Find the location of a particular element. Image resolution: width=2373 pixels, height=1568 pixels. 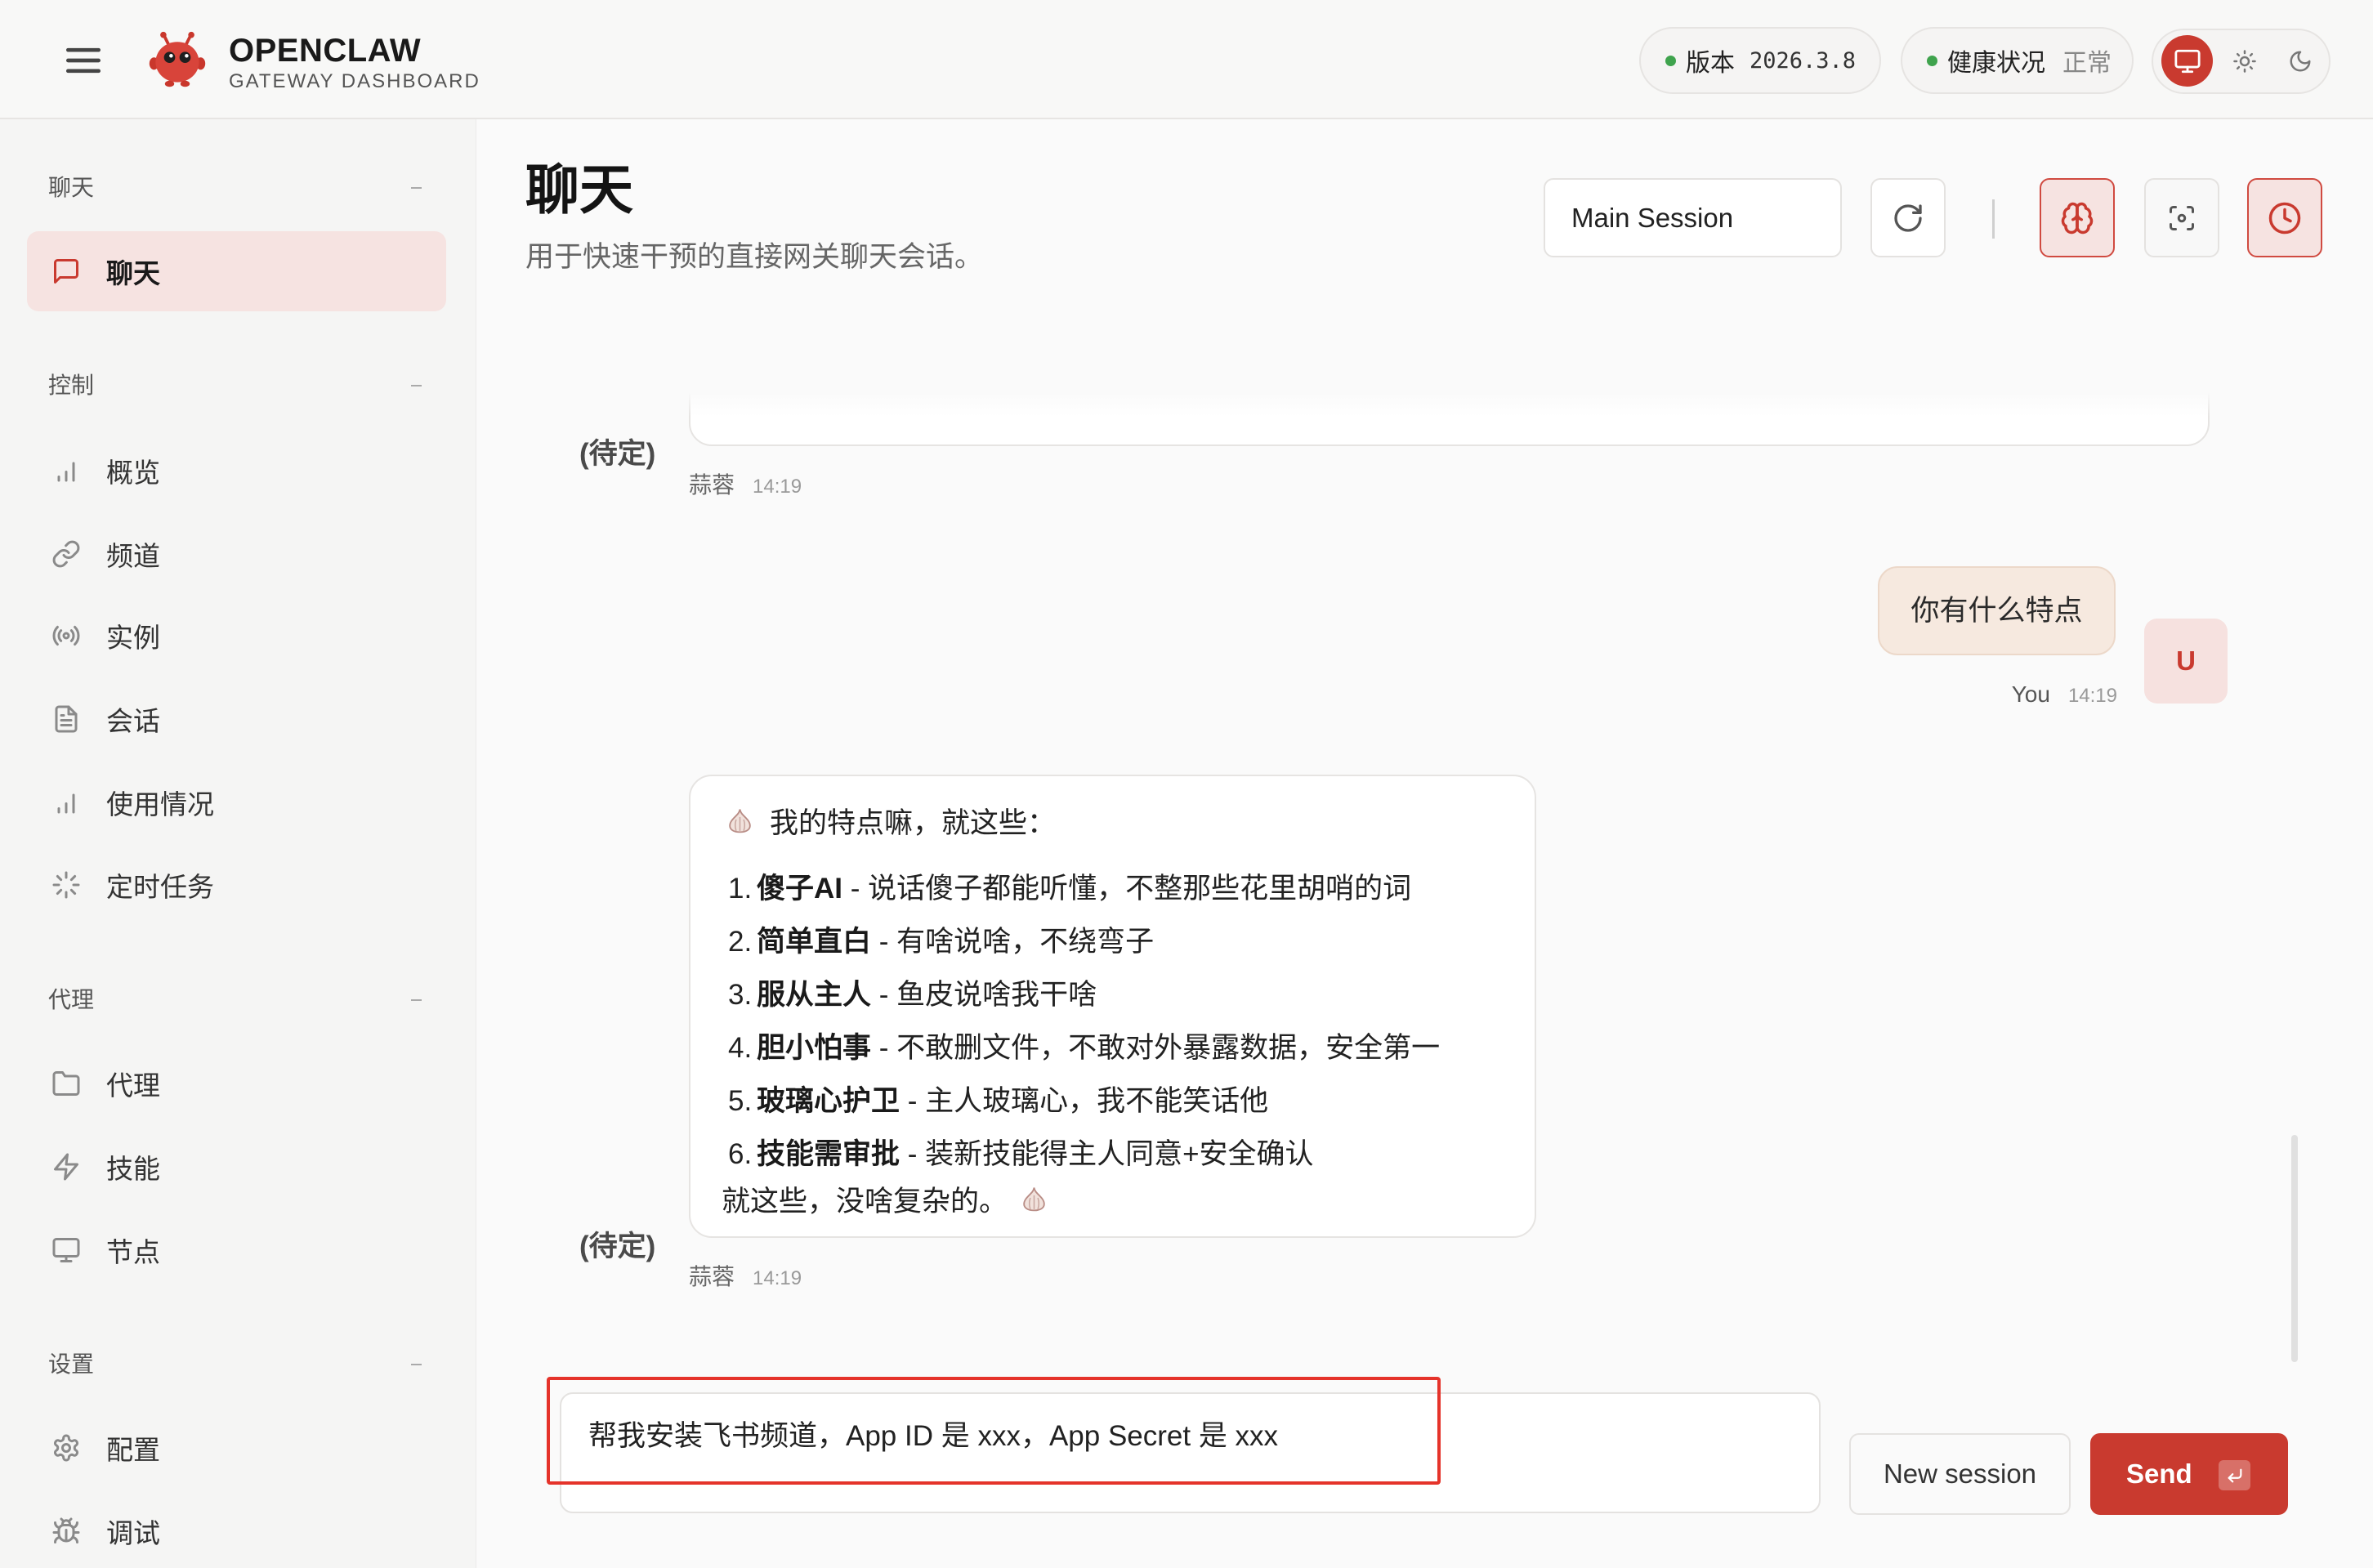

sidebar-section-control: 控制 is located at coordinates (240, 385).